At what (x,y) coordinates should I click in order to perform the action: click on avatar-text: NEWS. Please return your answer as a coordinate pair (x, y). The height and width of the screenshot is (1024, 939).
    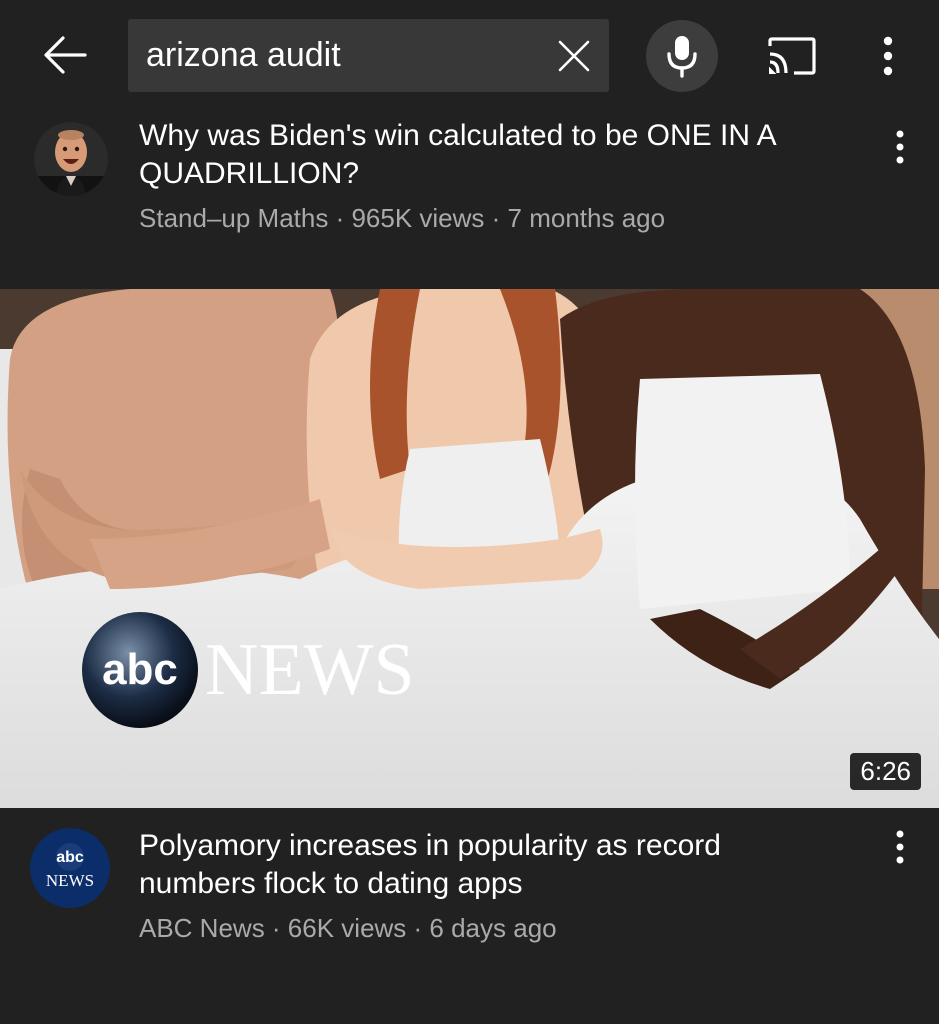
    Looking at the image, I should click on (70, 880).